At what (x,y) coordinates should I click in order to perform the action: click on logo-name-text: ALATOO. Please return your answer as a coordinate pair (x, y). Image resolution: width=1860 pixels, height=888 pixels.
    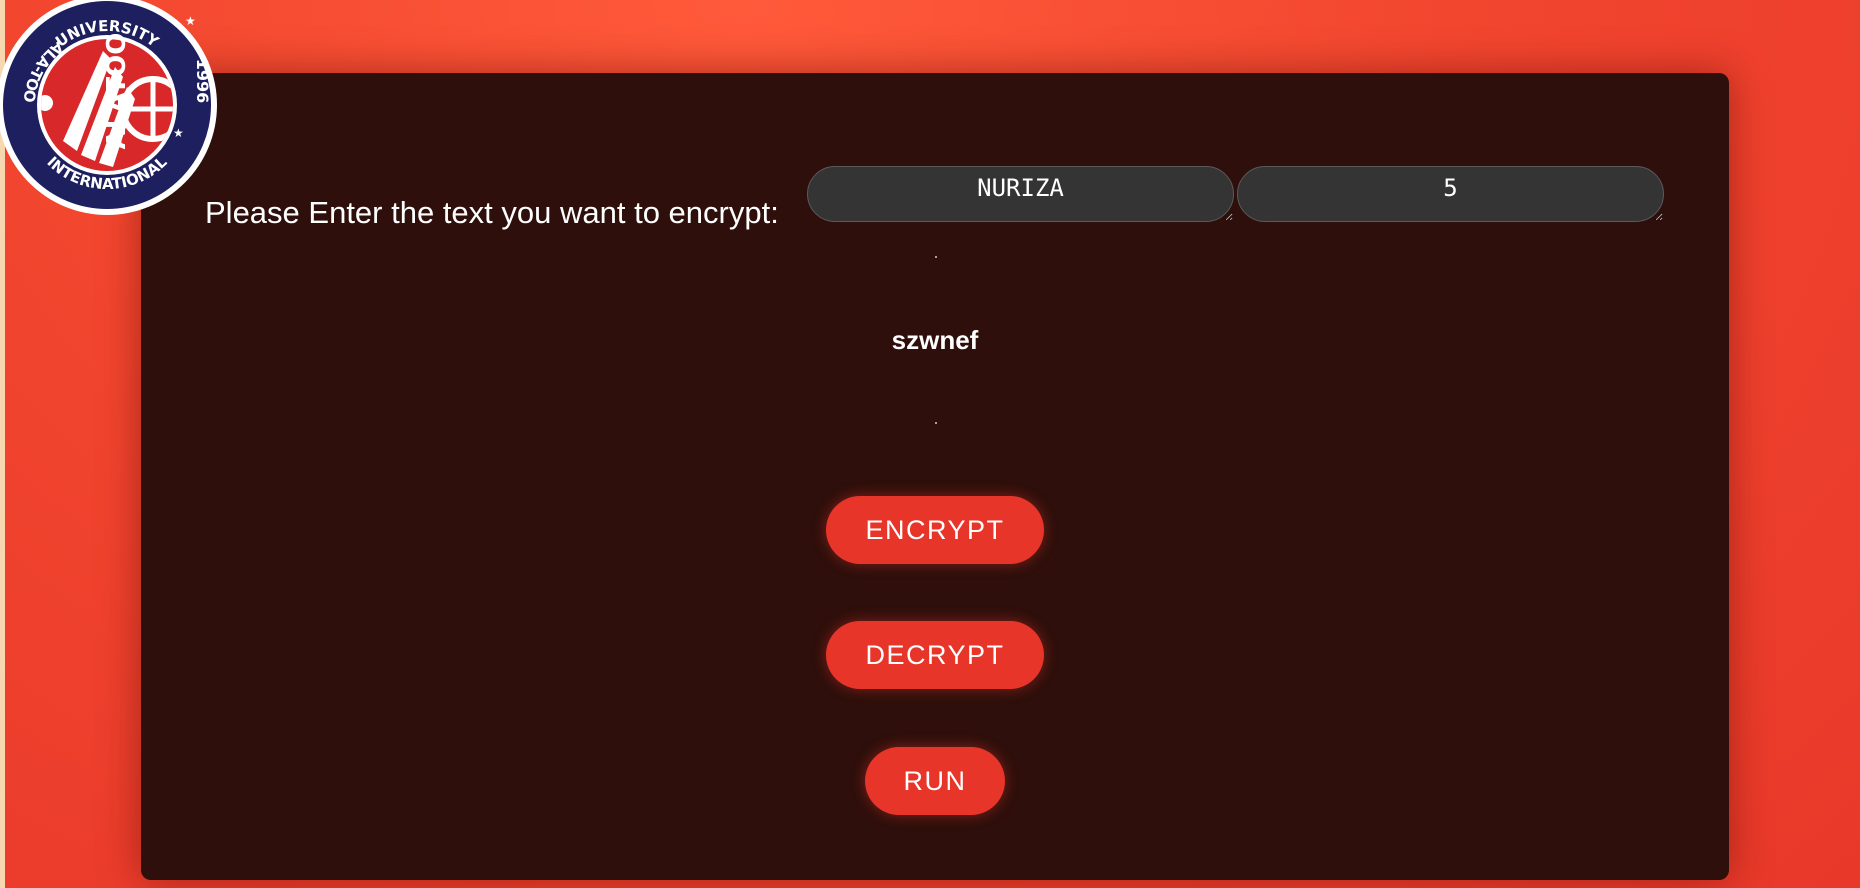
    Looking at the image, I should click on (117, 91).